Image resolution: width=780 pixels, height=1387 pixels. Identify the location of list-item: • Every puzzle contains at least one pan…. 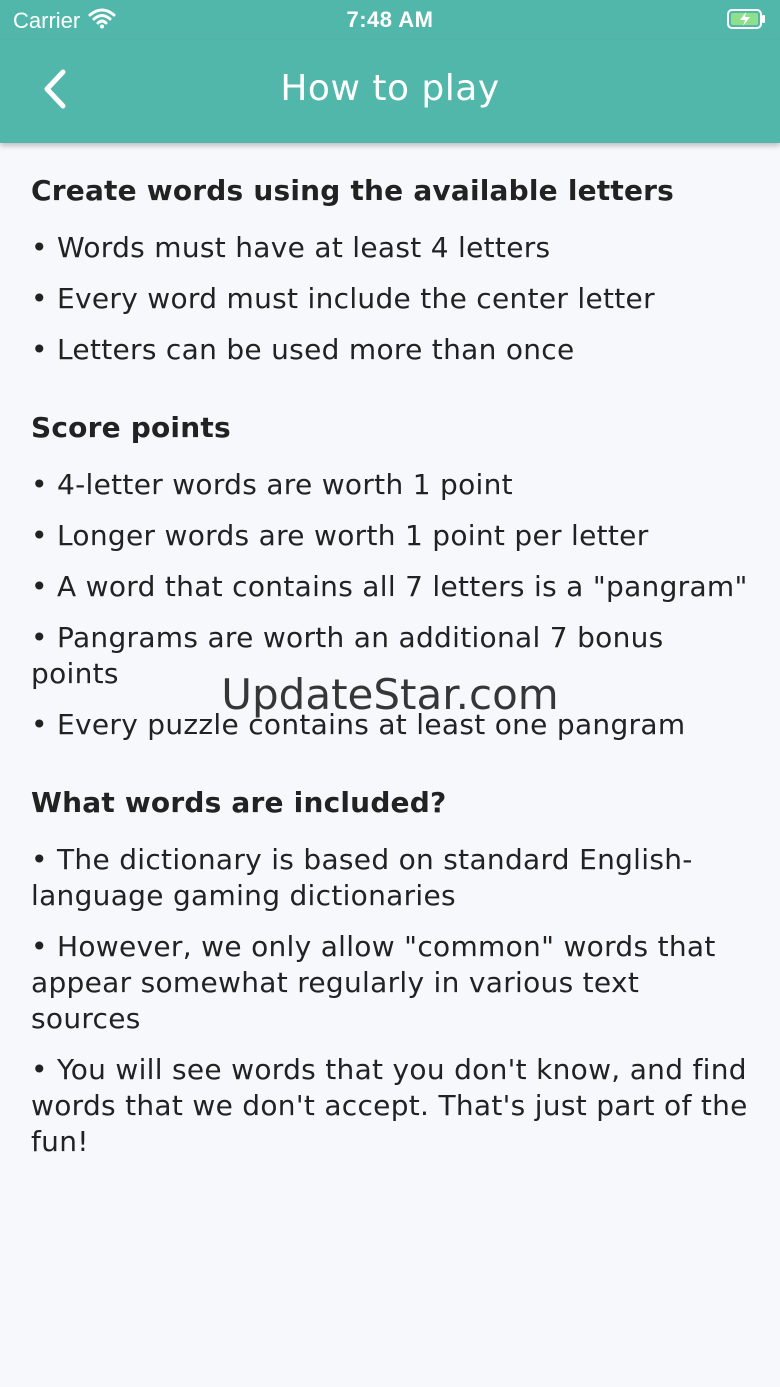
(358, 724).